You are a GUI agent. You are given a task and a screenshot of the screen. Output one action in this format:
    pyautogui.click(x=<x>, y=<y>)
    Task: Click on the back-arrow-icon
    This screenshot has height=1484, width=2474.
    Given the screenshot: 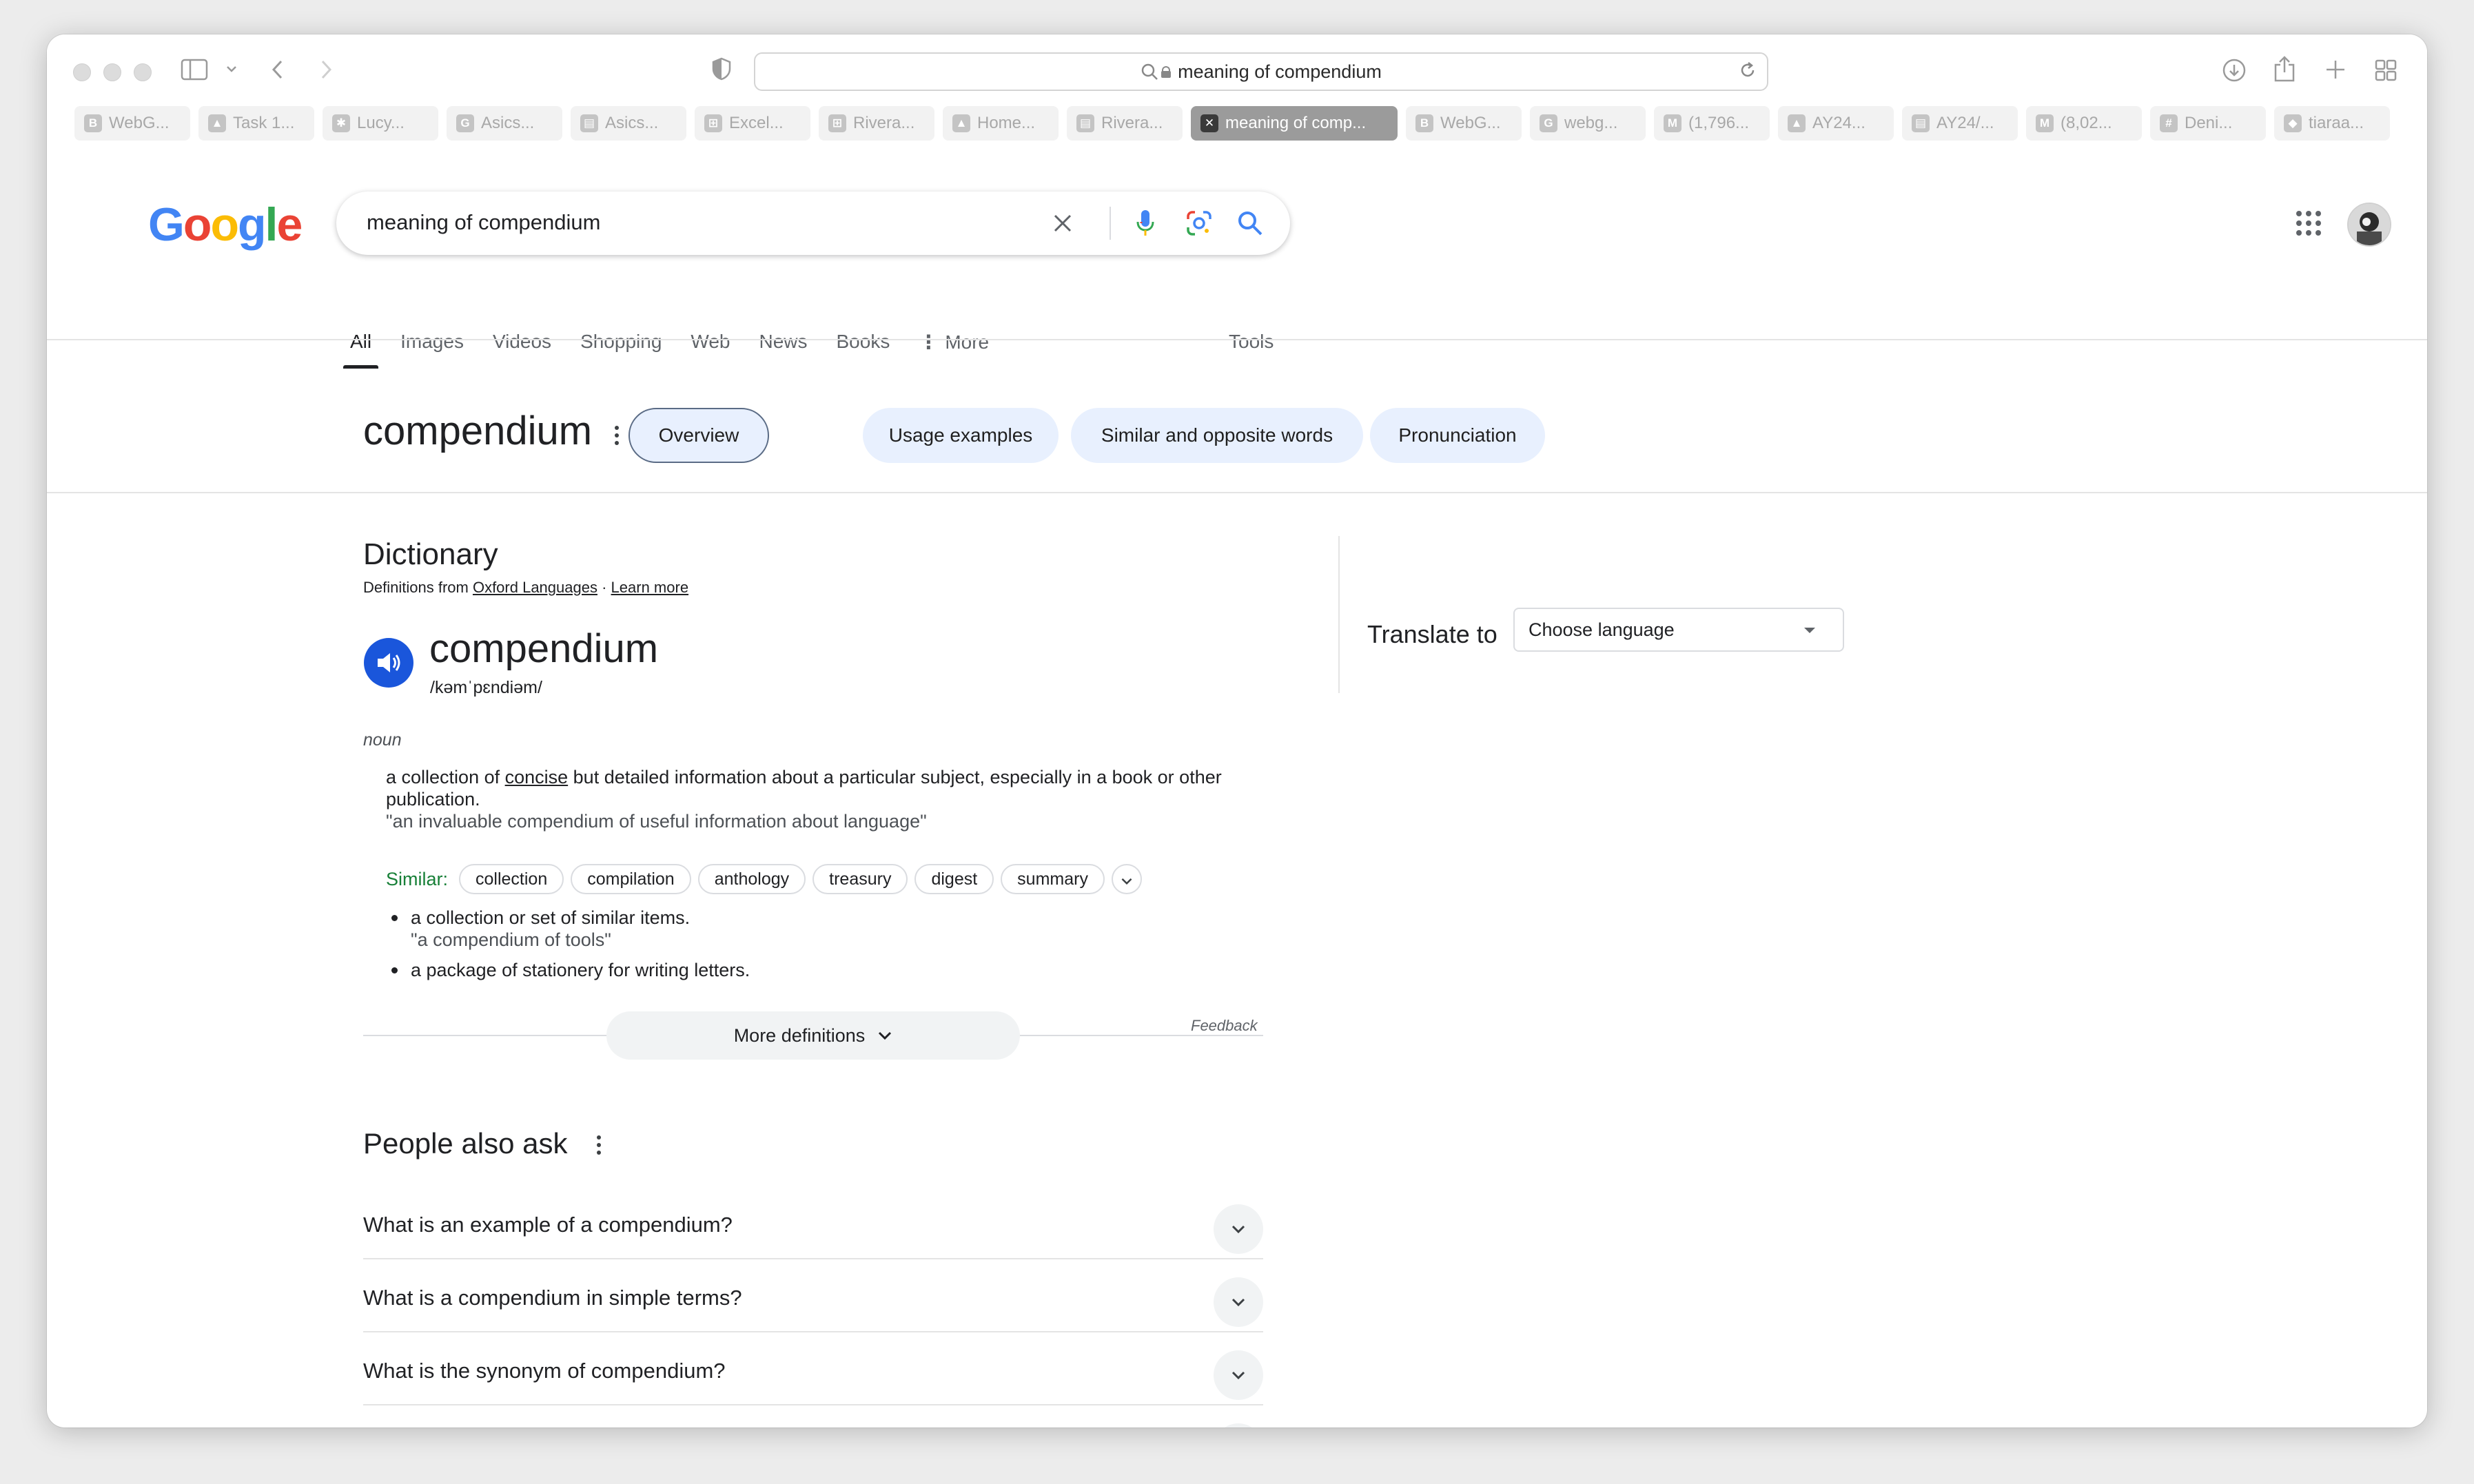 What is the action you would take?
    pyautogui.click(x=278, y=69)
    